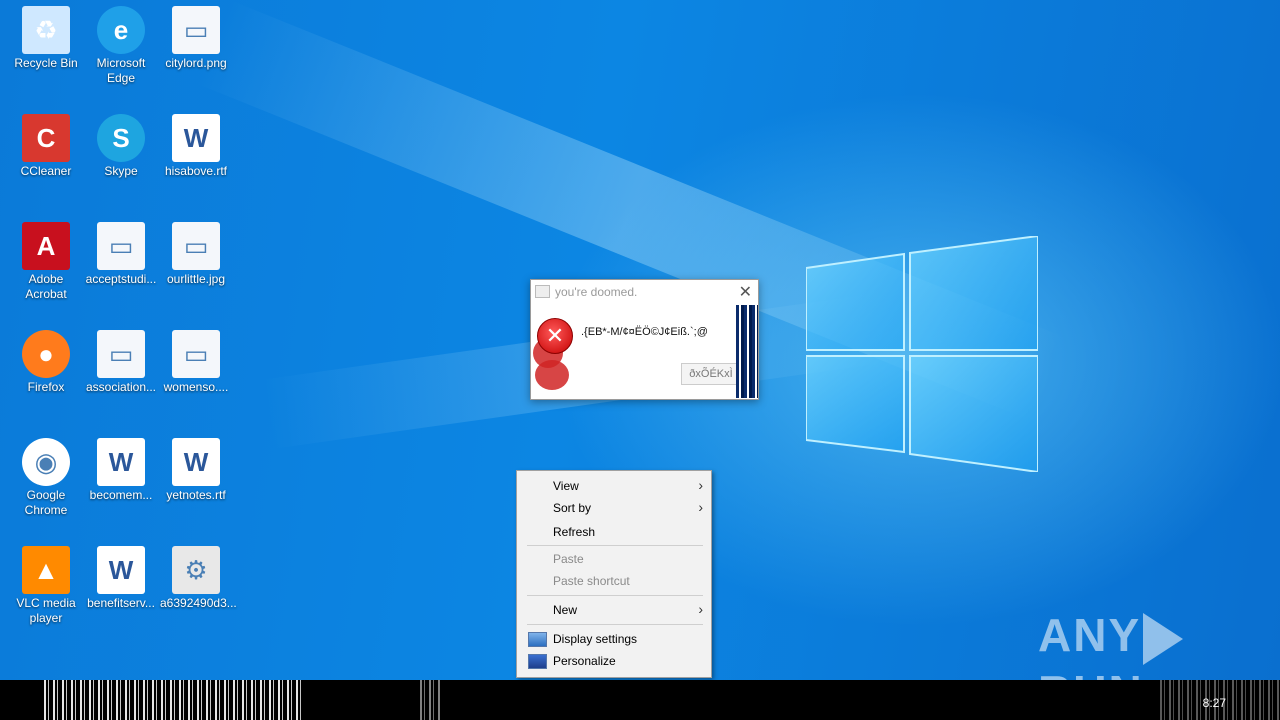  I want to click on menu-item-label: Paste shortcut, so click(591, 581).